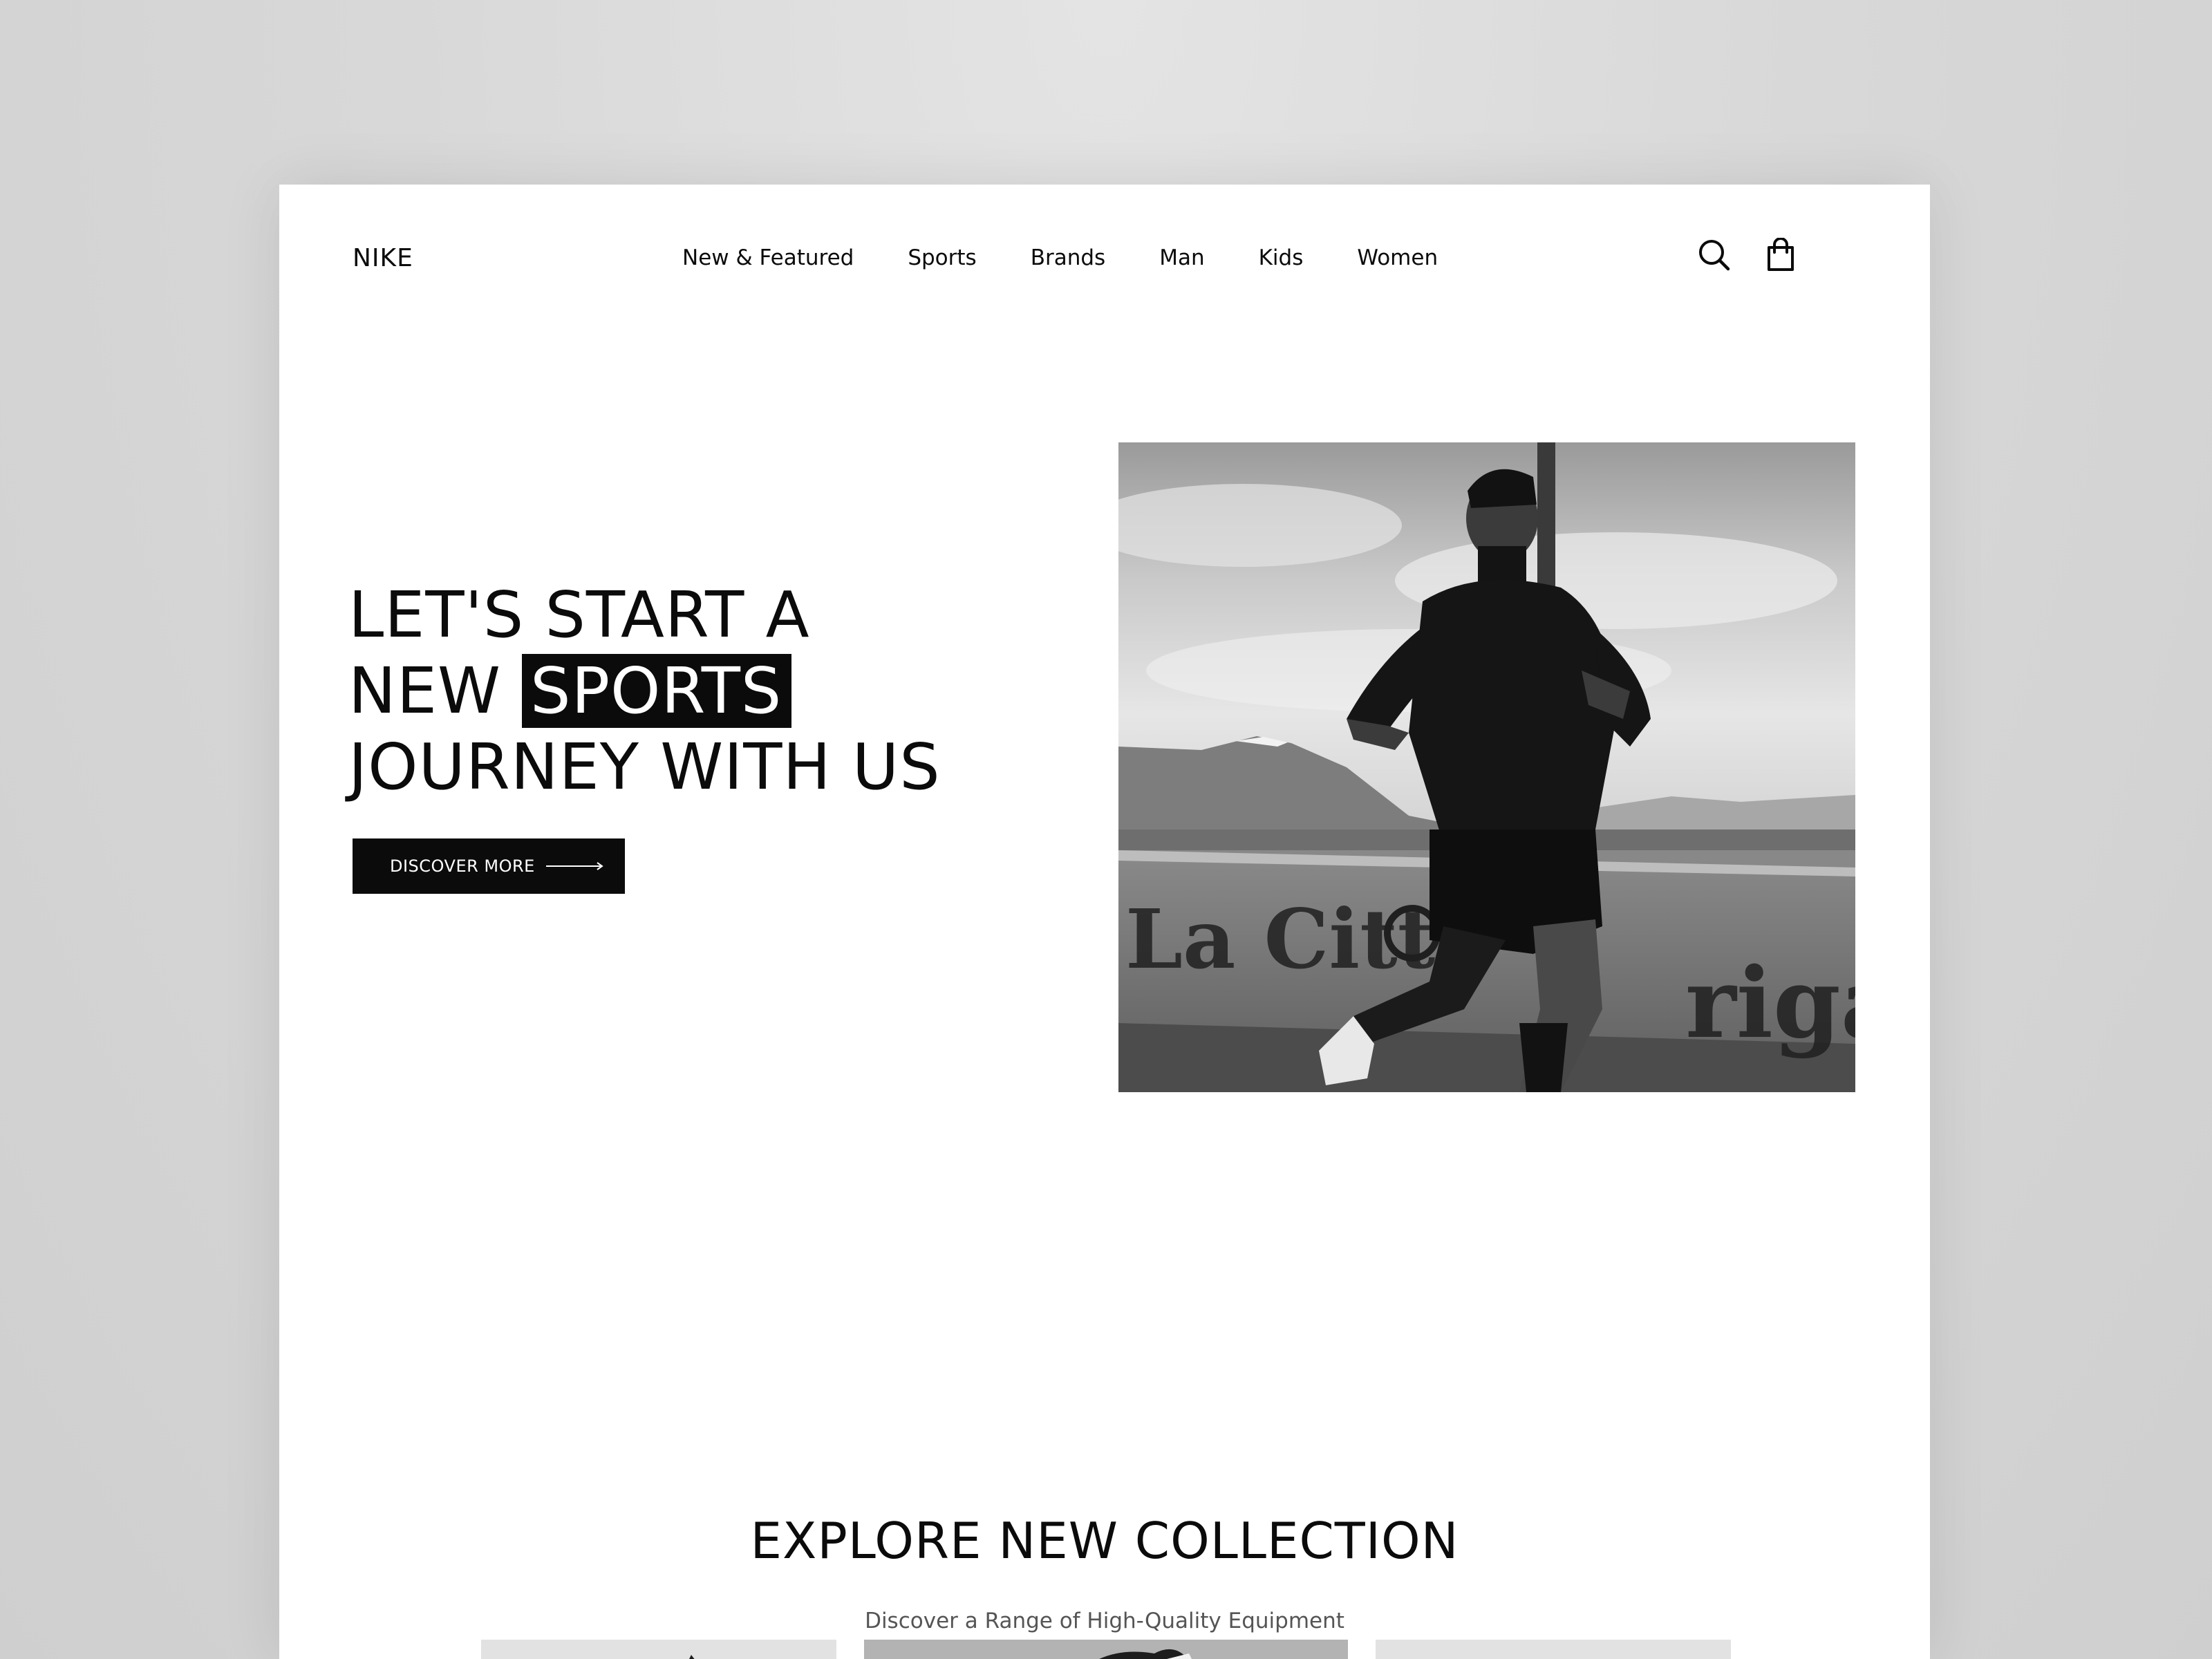 This screenshot has height=1659, width=2212. What do you see at coordinates (1181, 257) in the screenshot?
I see `nav-link-man: Man` at bounding box center [1181, 257].